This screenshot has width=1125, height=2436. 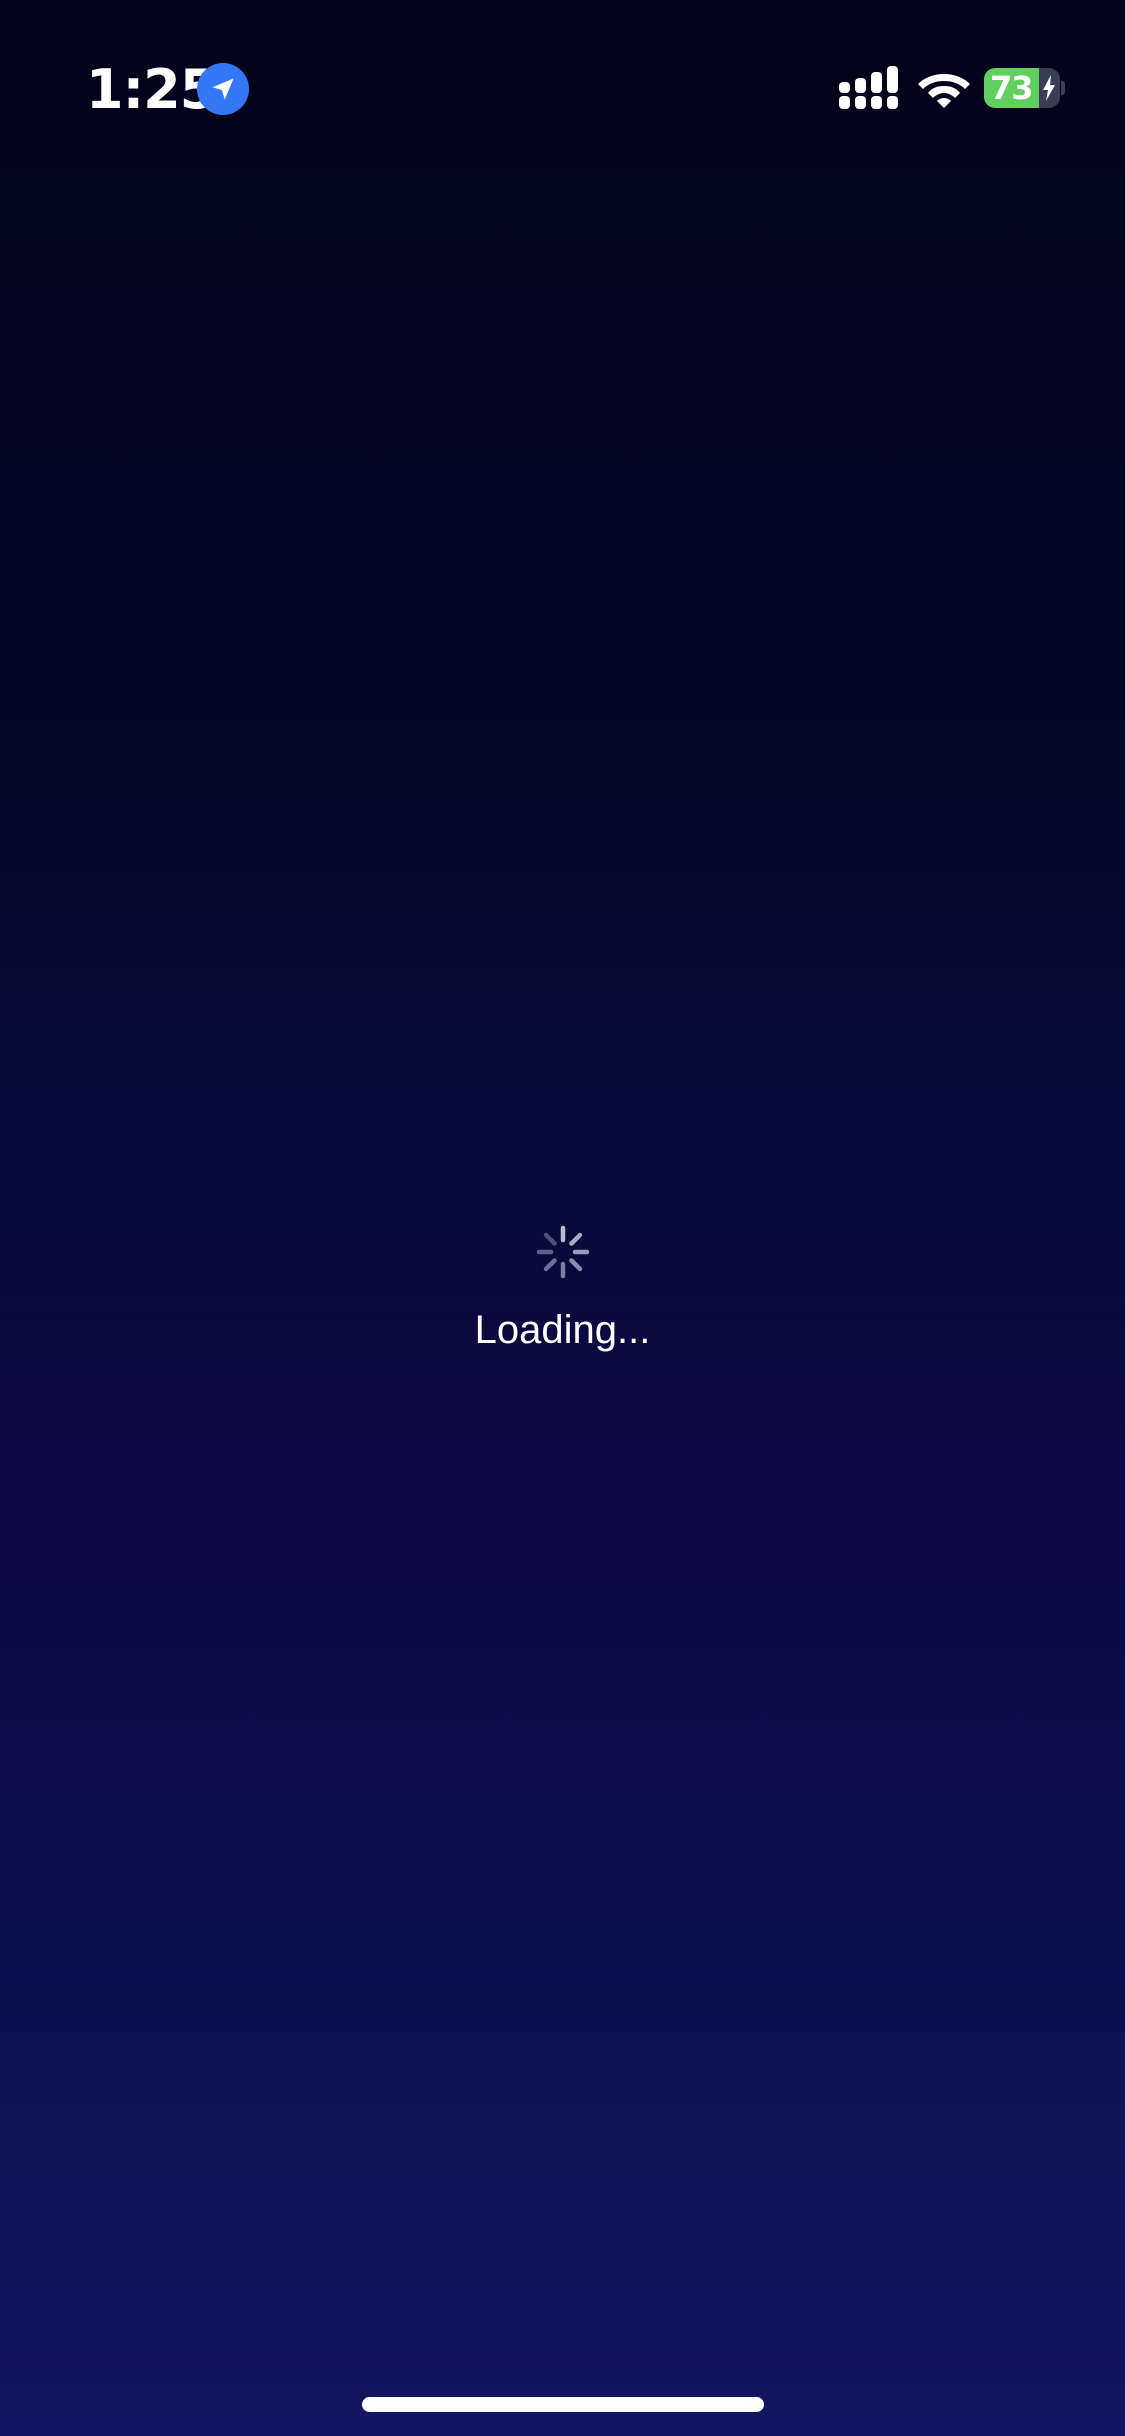 What do you see at coordinates (1012, 88) in the screenshot?
I see `battery-level: 73` at bounding box center [1012, 88].